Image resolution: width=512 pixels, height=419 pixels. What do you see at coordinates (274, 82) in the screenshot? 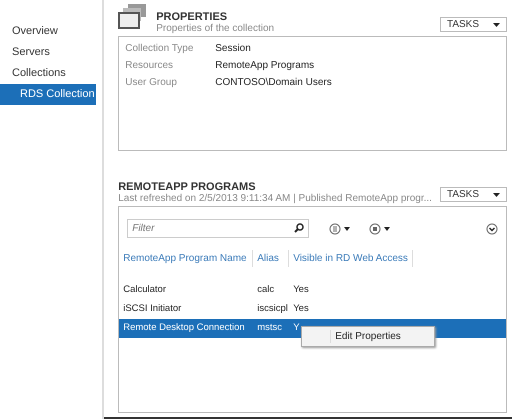
I see `property-value: CONTOSO\Domain Users` at bounding box center [274, 82].